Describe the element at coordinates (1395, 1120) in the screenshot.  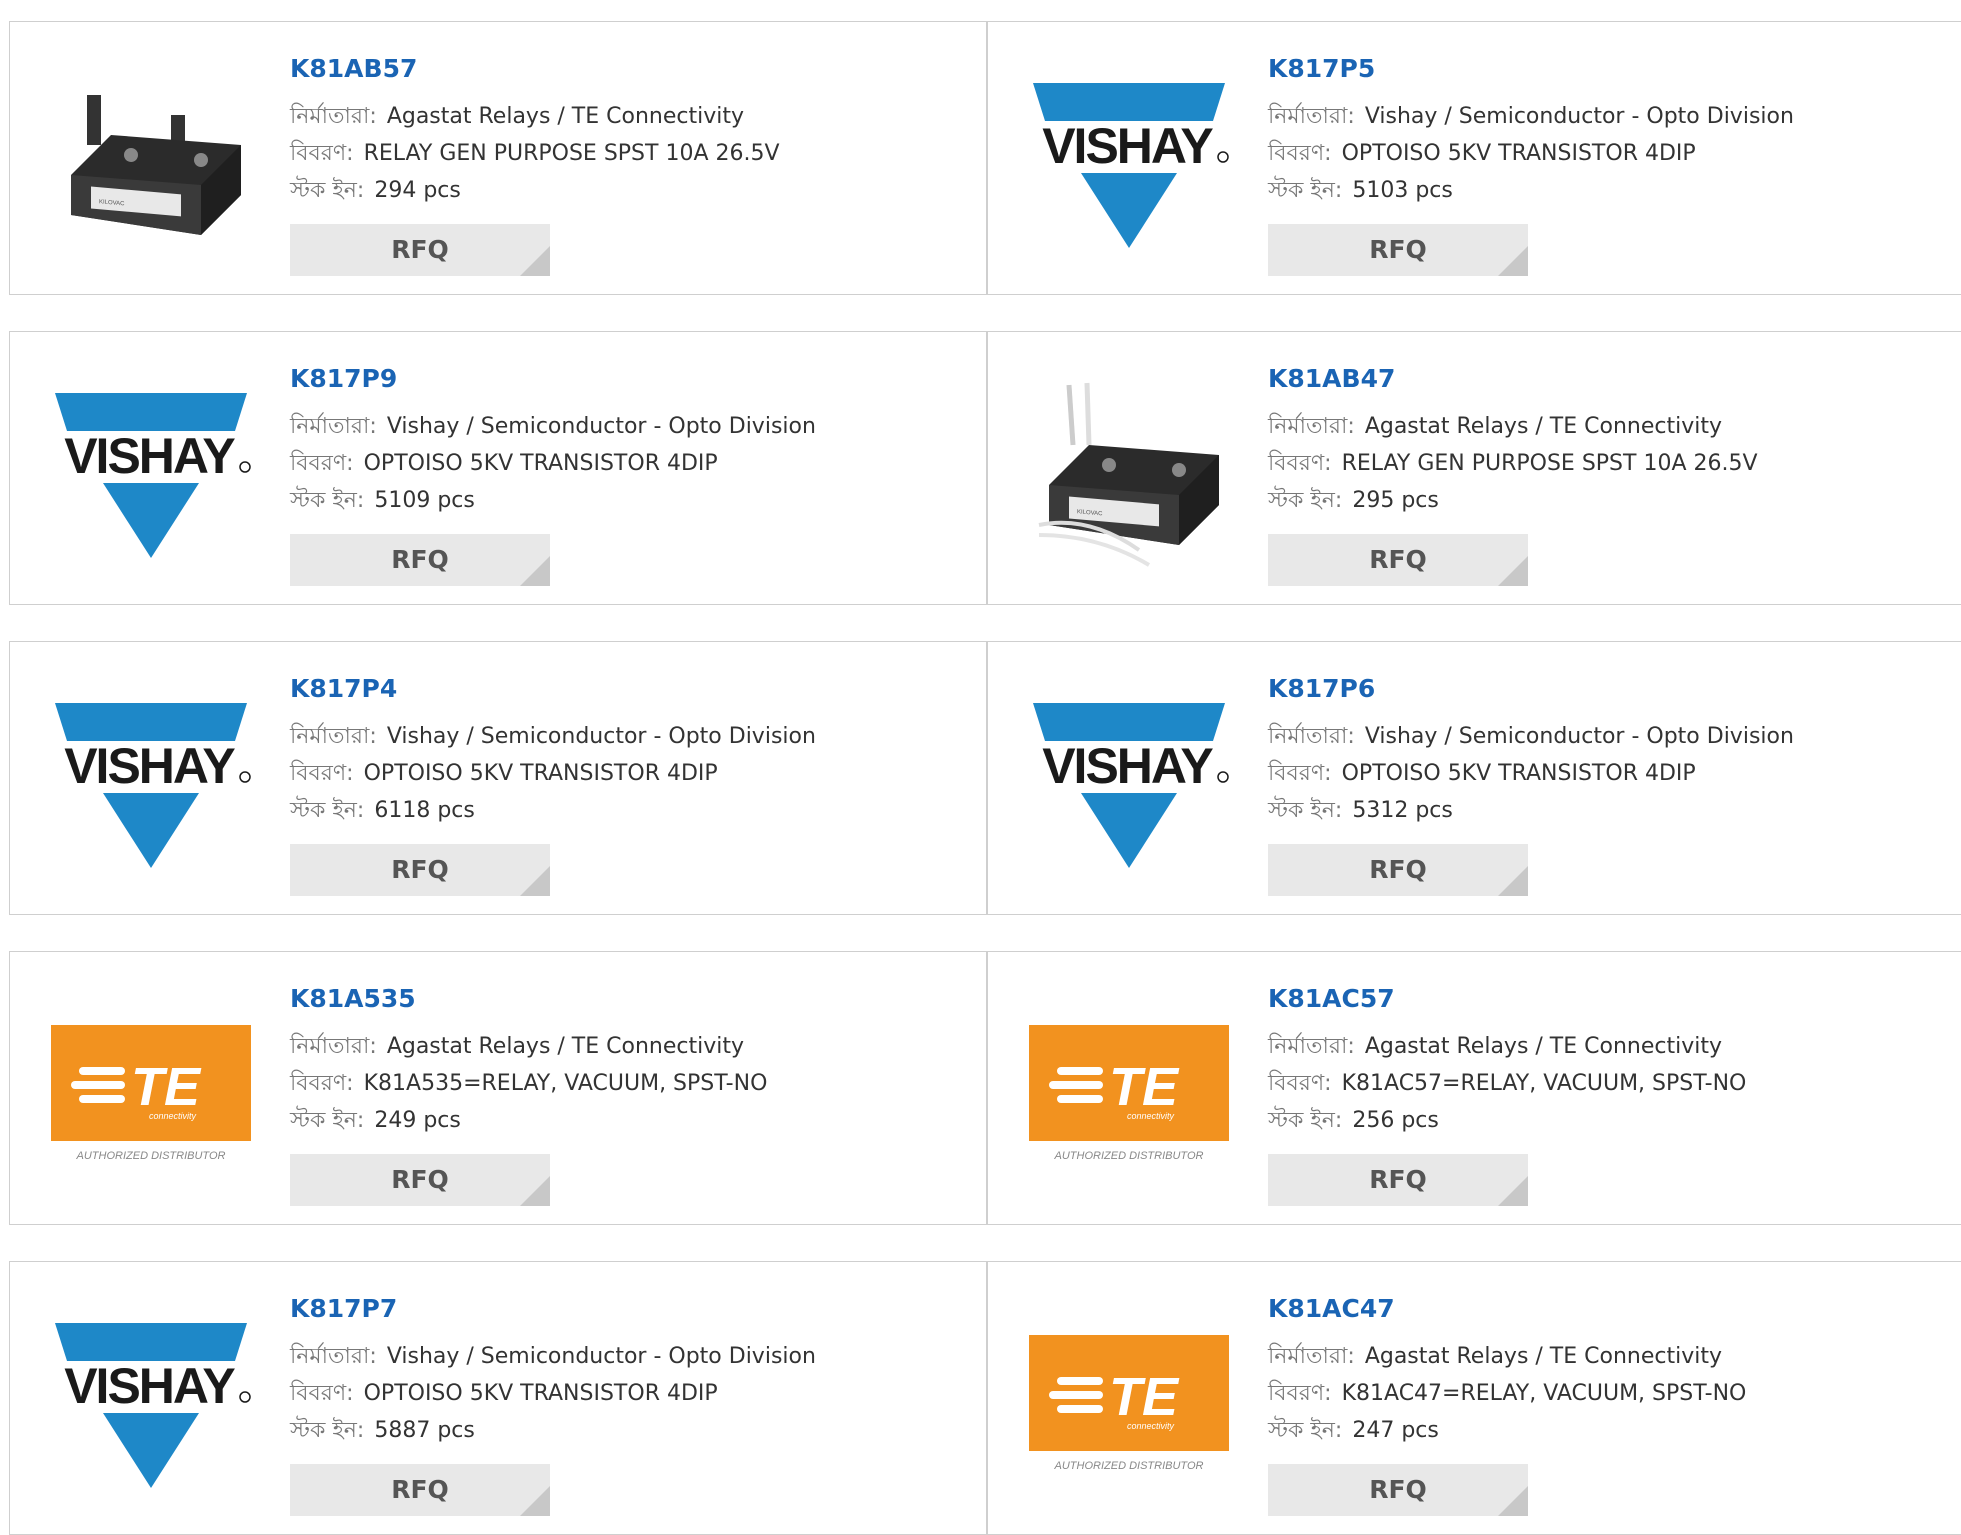
I see `stock-value: 256 pcs` at that location.